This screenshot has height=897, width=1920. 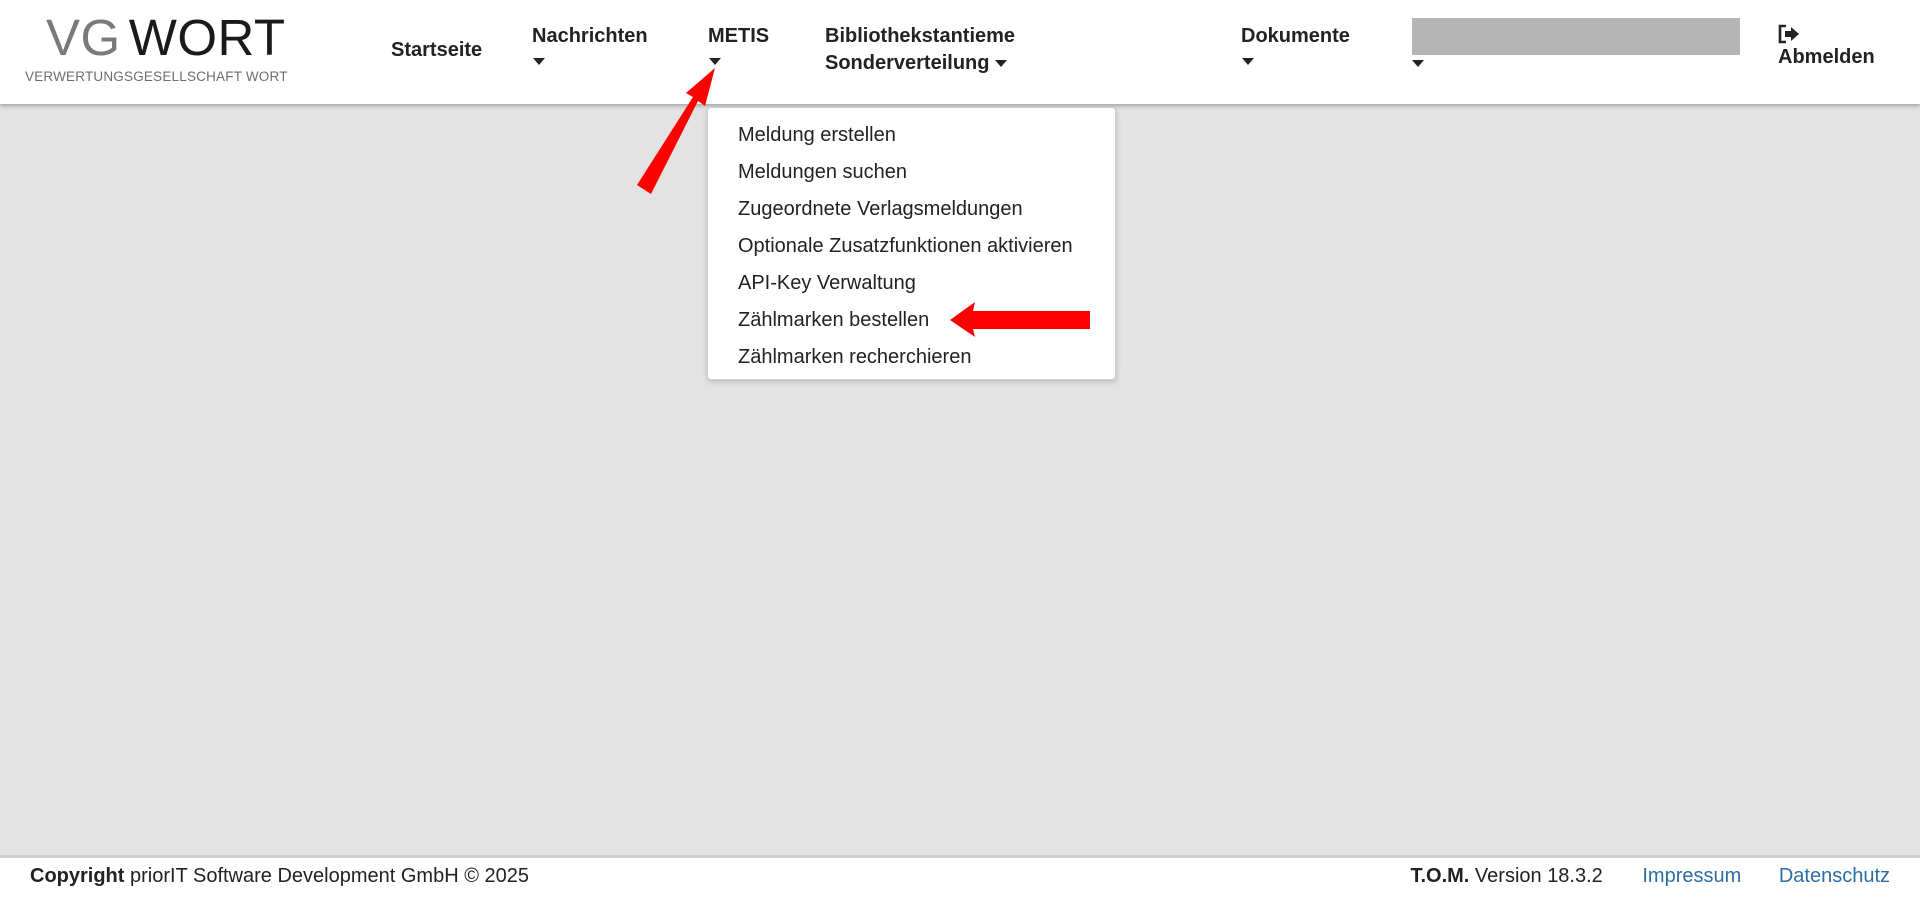 I want to click on copyright-text: priorIT Software Development GmbH © 2025, so click(x=329, y=876).